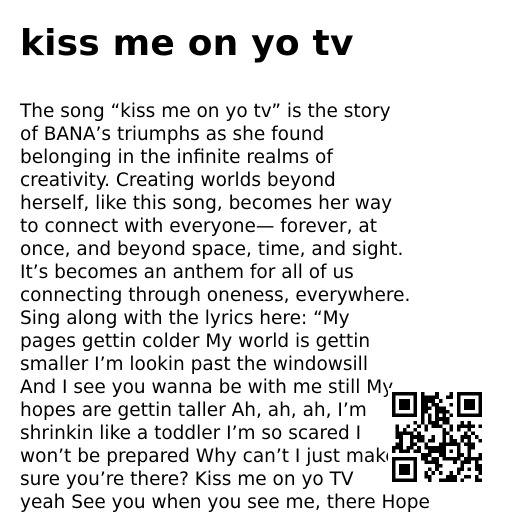  I want to click on description-line: belonging in the infinite realms of, so click(176, 157).